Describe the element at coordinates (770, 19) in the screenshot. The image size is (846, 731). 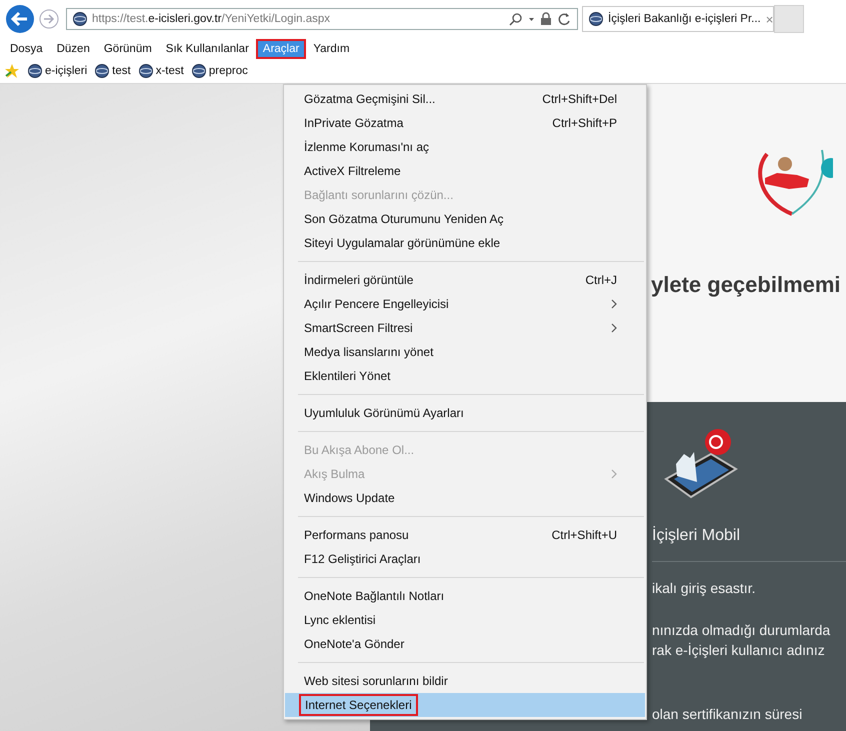
I see `close-button: ×` at that location.